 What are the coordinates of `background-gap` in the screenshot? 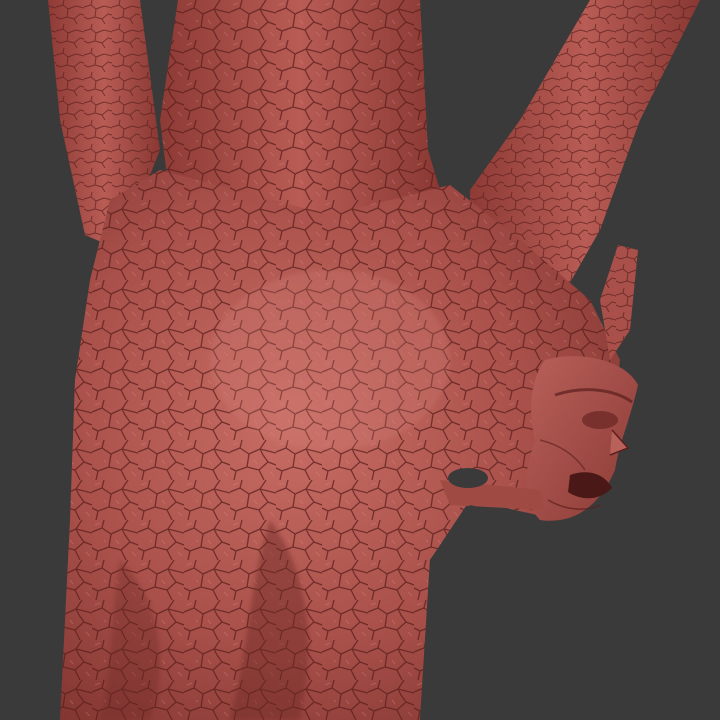 It's located at (570, 612).